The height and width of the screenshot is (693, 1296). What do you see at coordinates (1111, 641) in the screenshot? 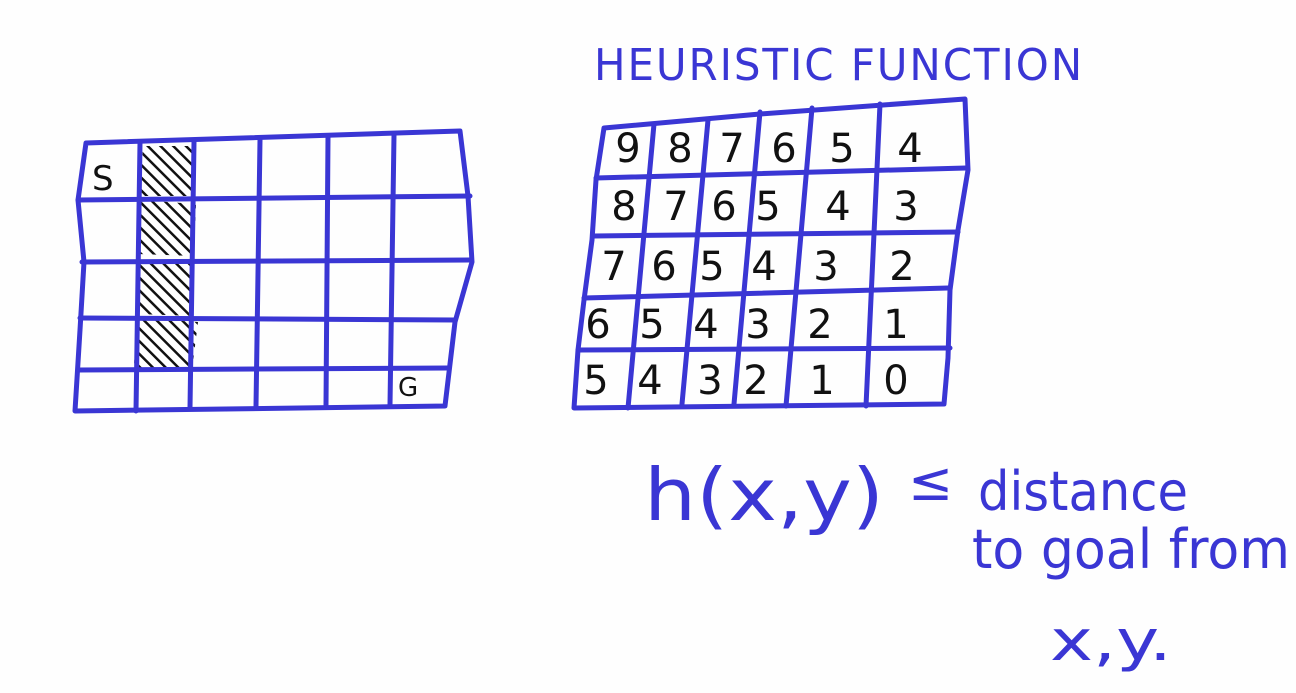
I see `formula-line3: x,y.` at bounding box center [1111, 641].